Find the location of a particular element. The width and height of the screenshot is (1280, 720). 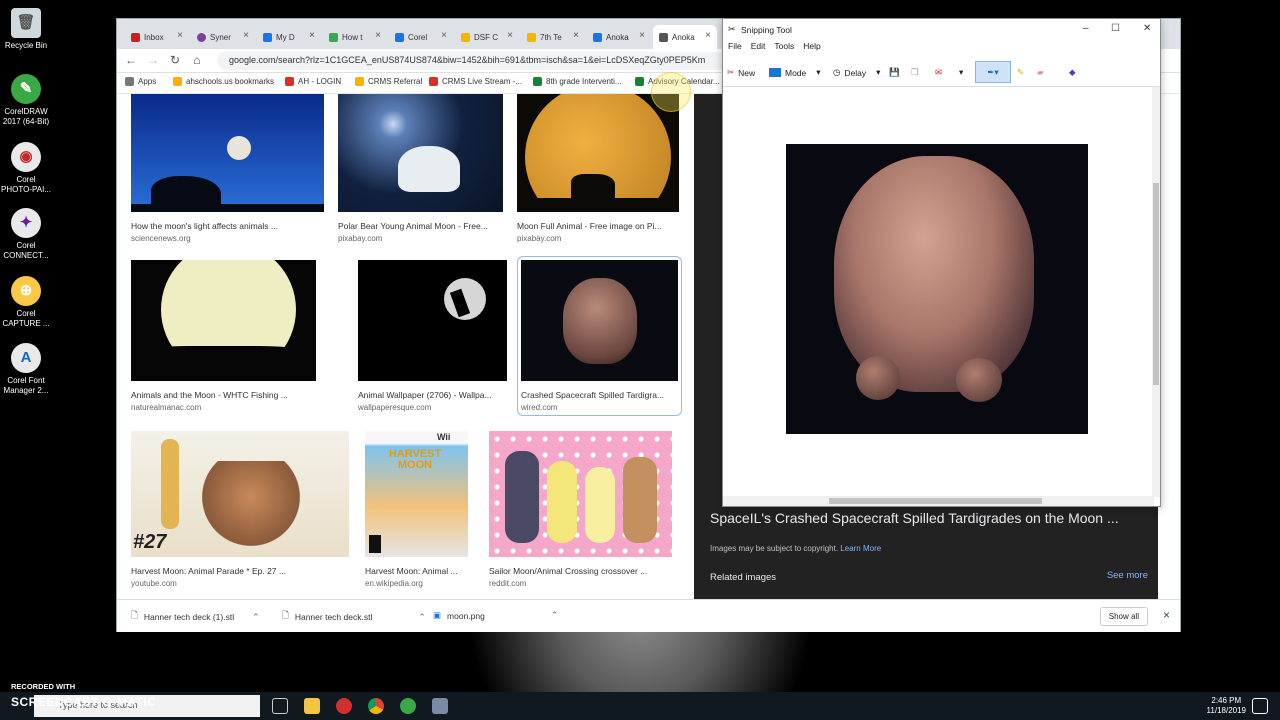

eraser-icon: ▰ is located at coordinates (1040, 72).